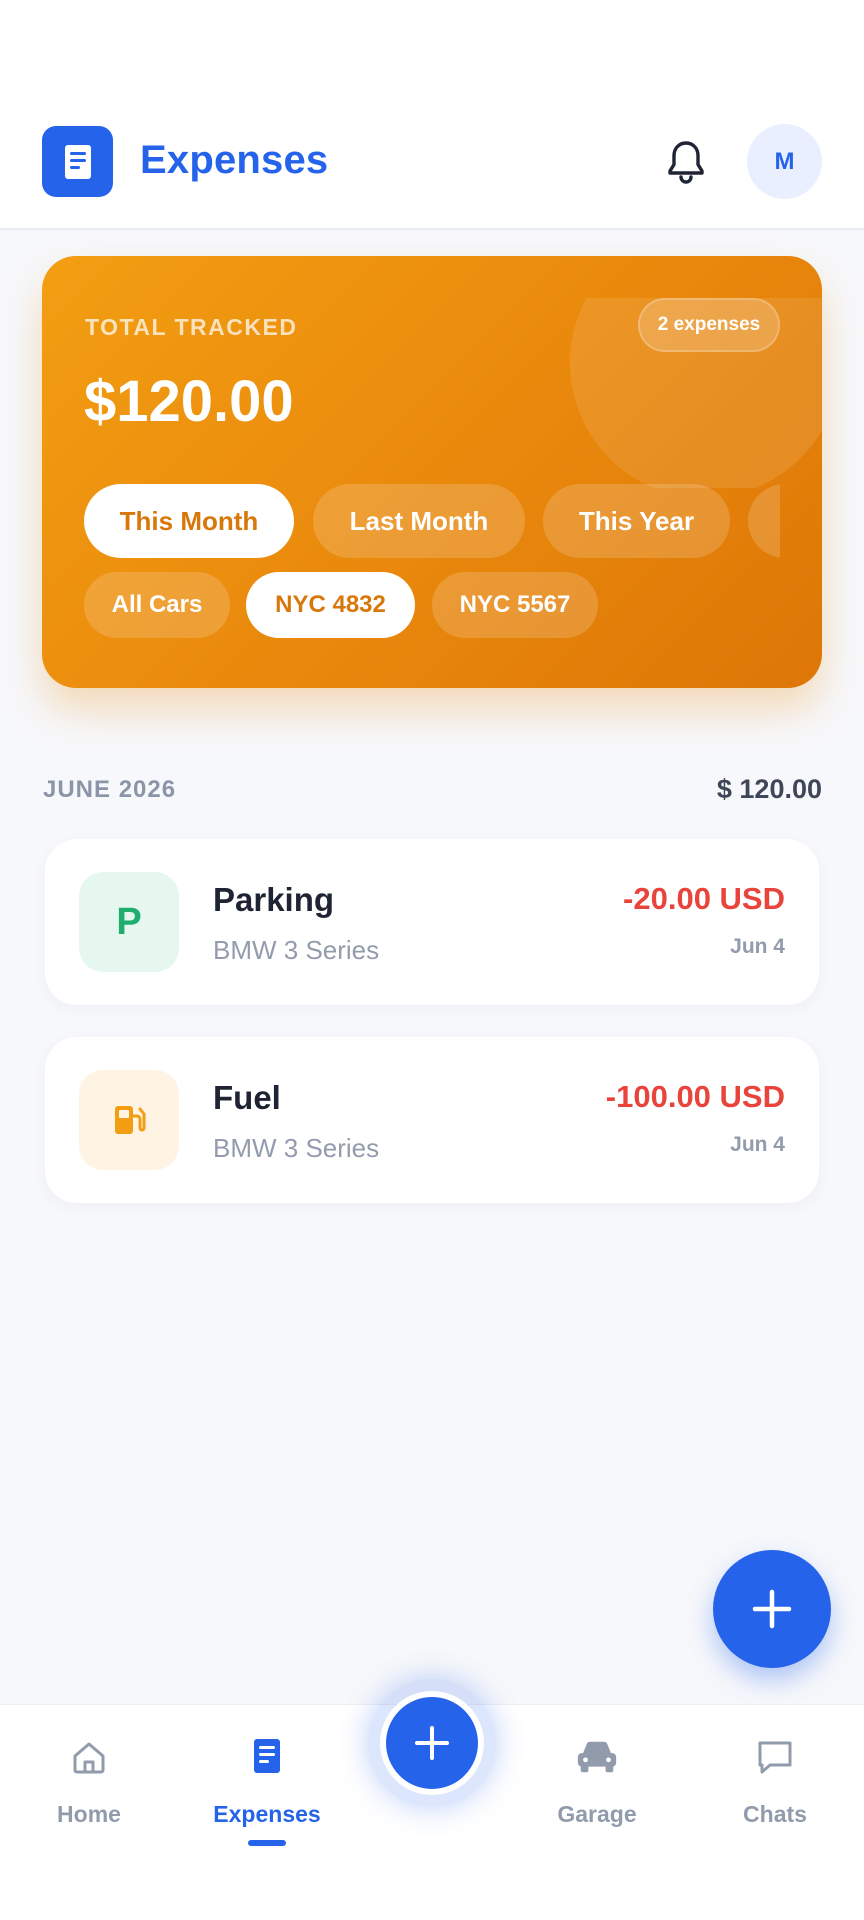 This screenshot has width=864, height=1920. What do you see at coordinates (704, 898) in the screenshot?
I see `expense-amount: -20.00 USD` at bounding box center [704, 898].